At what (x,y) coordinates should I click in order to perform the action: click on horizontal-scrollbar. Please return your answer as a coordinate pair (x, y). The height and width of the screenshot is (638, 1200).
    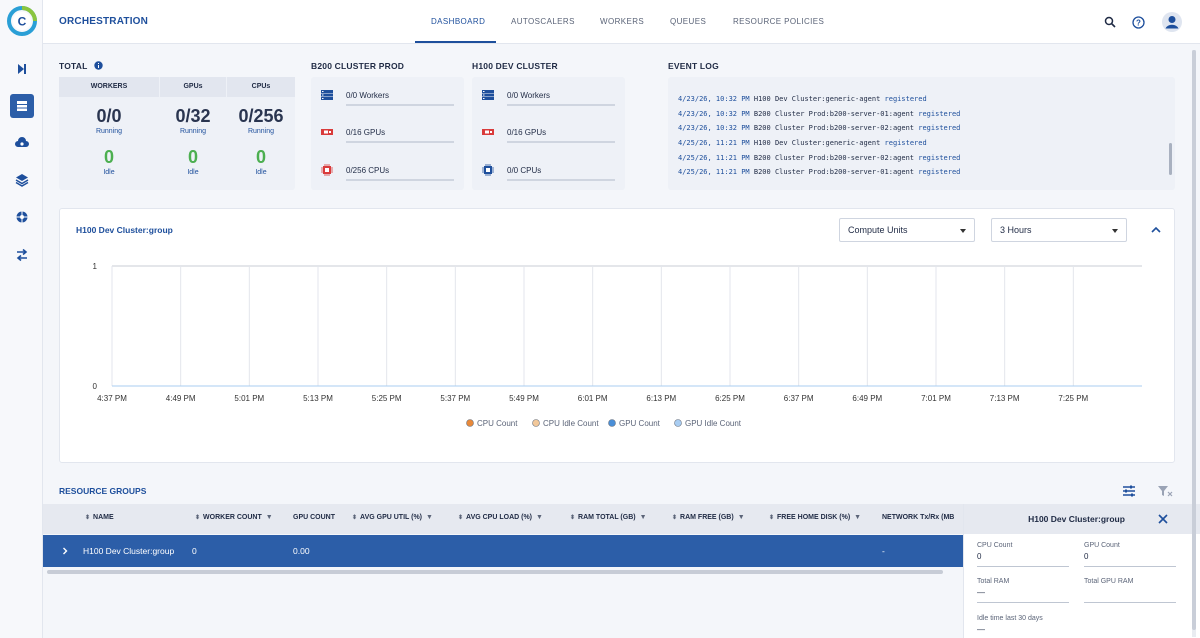
    Looking at the image, I should click on (495, 572).